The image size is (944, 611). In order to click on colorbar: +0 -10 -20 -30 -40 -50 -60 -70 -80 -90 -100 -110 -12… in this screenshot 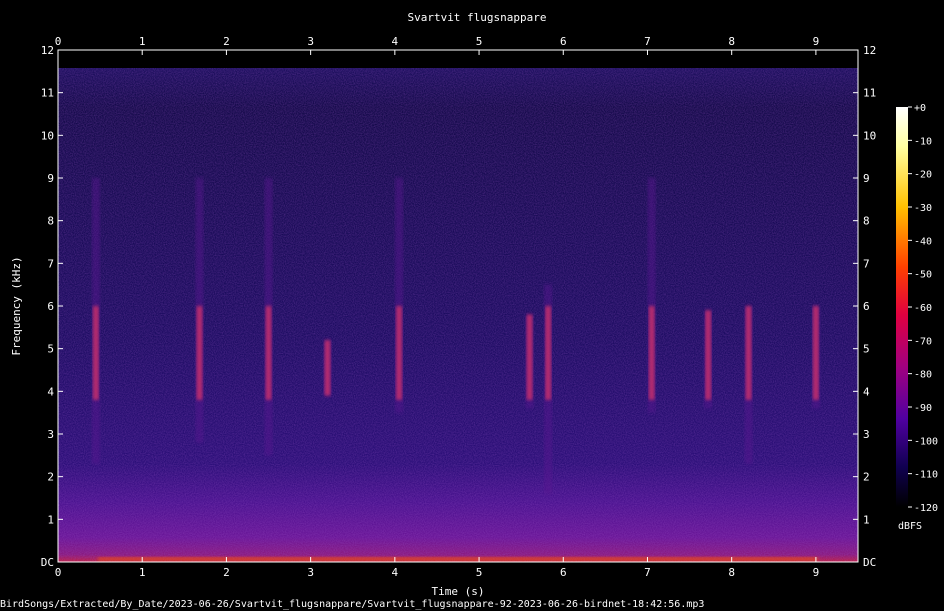, I will do `click(917, 317)`.